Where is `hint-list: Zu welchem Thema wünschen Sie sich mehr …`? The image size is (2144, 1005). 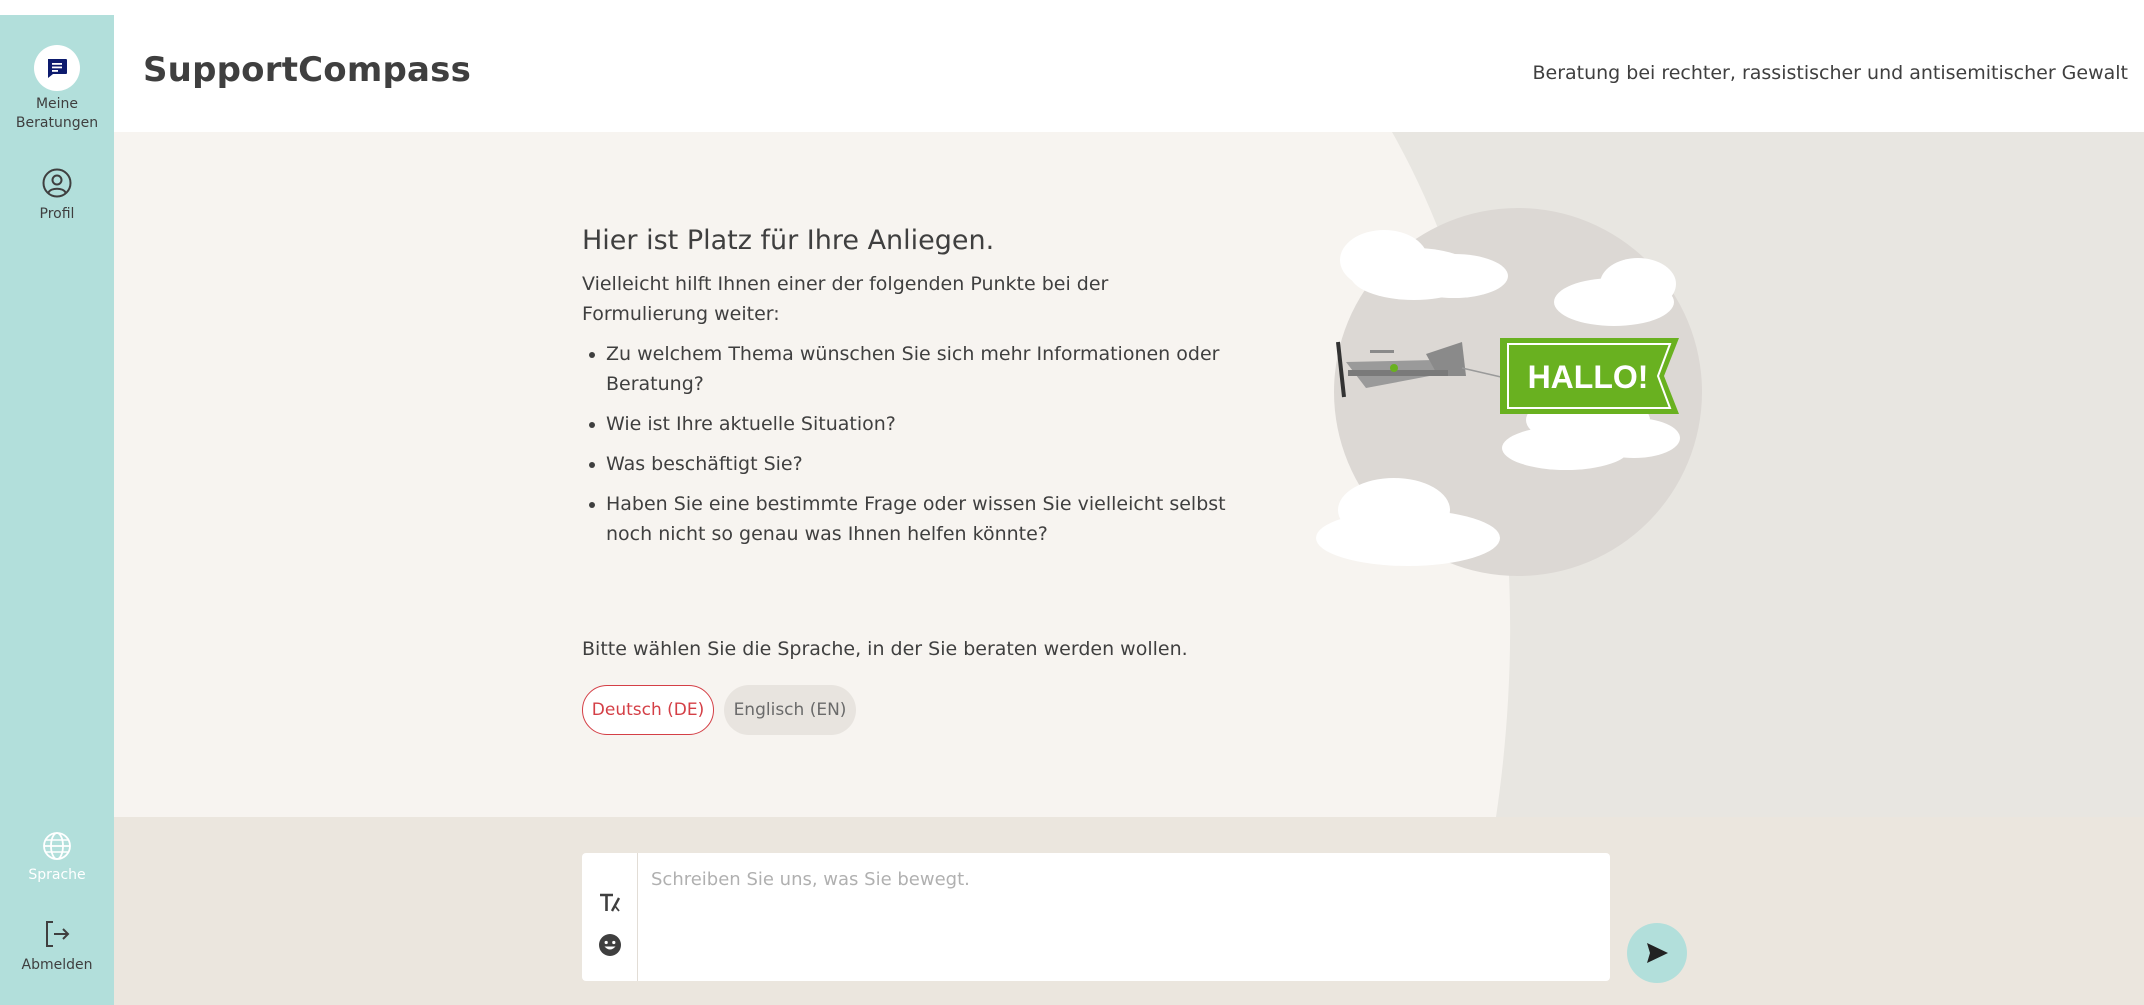
hint-list: Zu welchem Thema wünschen Sie sich mehr … is located at coordinates (922, 444).